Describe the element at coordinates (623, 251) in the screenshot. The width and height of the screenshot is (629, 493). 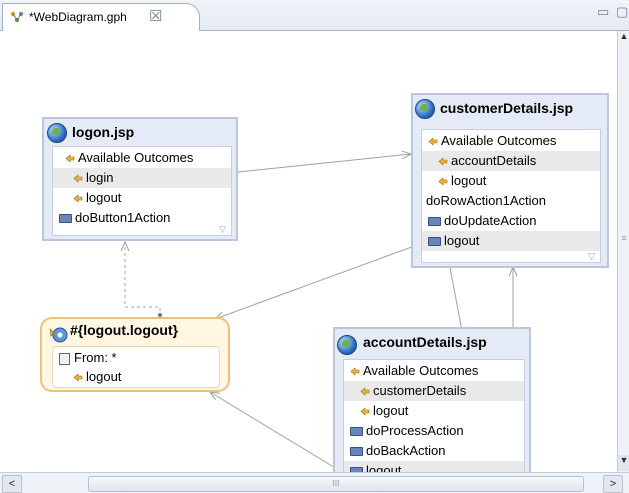
I see `vertical-scrollbar: ▲ ≡ ▼` at that location.